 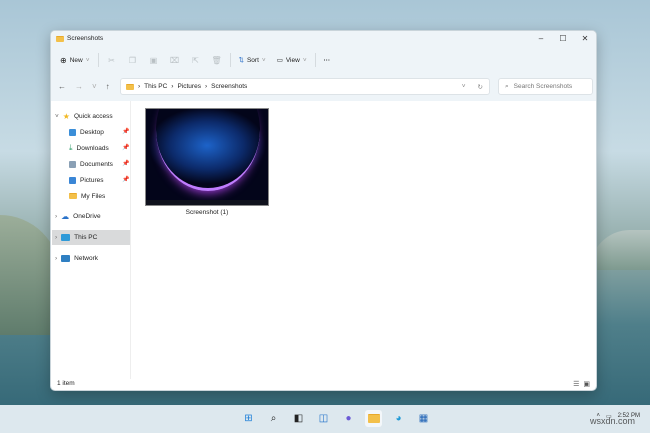 I want to click on breadcrumb-pictures: Pictures, so click(x=188, y=86).